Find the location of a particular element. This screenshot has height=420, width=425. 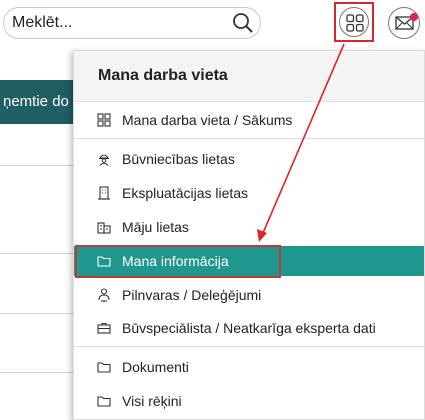

menu-item-construction-cases: Būvniecības lietas is located at coordinates (249, 159).